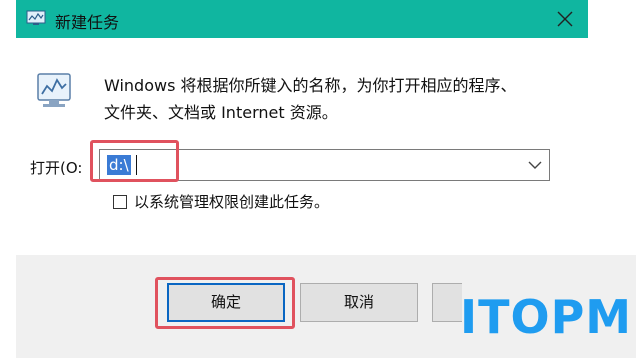 The height and width of the screenshot is (358, 640). I want to click on open-label-colon: :, so click(80, 168).